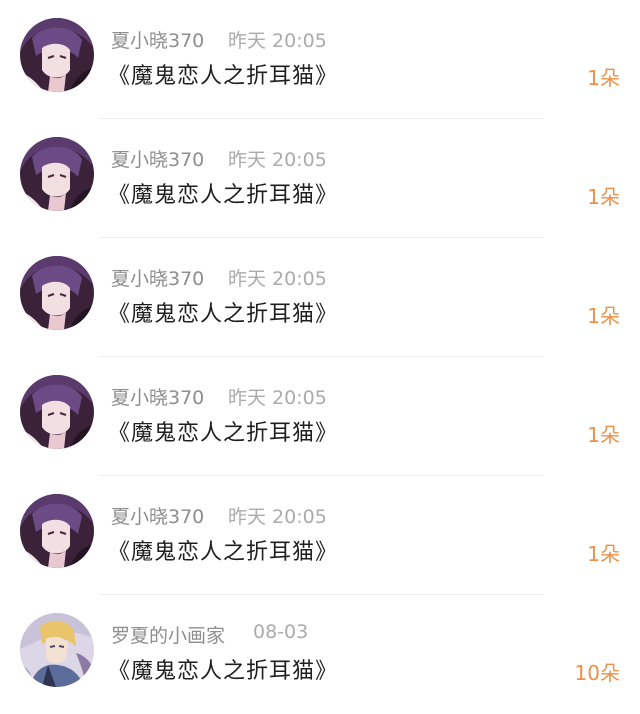  I want to click on flower-count: 10朵, so click(597, 673).